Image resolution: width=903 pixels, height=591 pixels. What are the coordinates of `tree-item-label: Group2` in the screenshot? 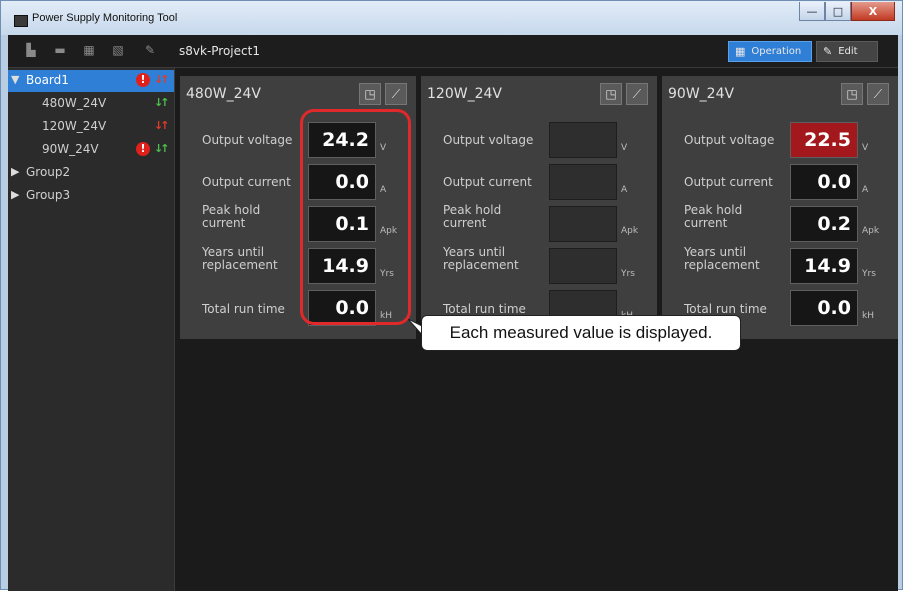 It's located at (48, 172).